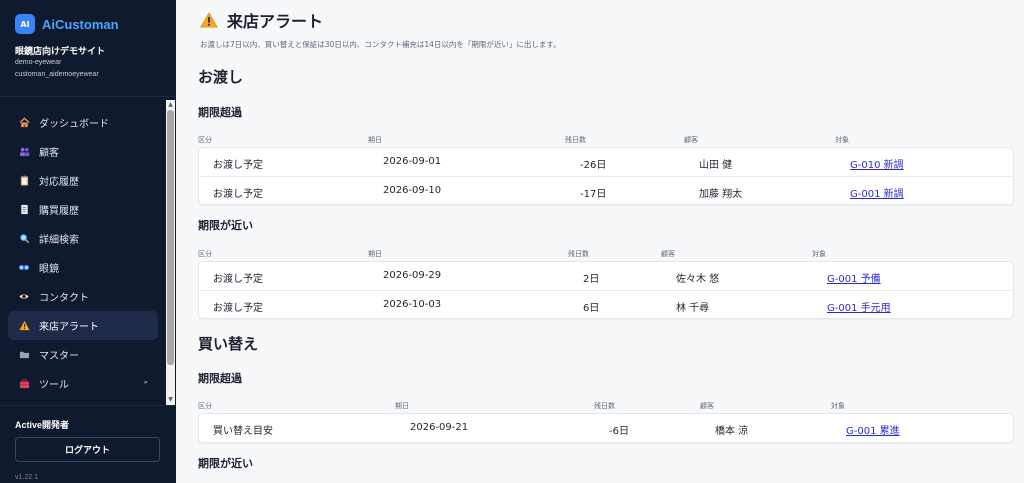  I want to click on receipt-icon, so click(24, 210).